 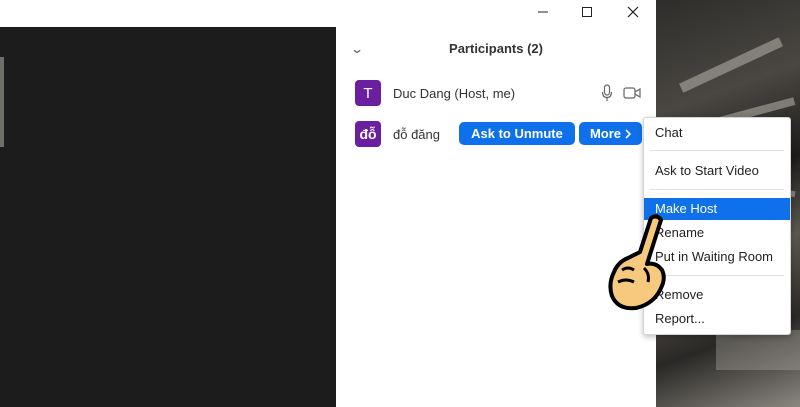 I want to click on menu-item-chat: Chat, so click(x=717, y=133).